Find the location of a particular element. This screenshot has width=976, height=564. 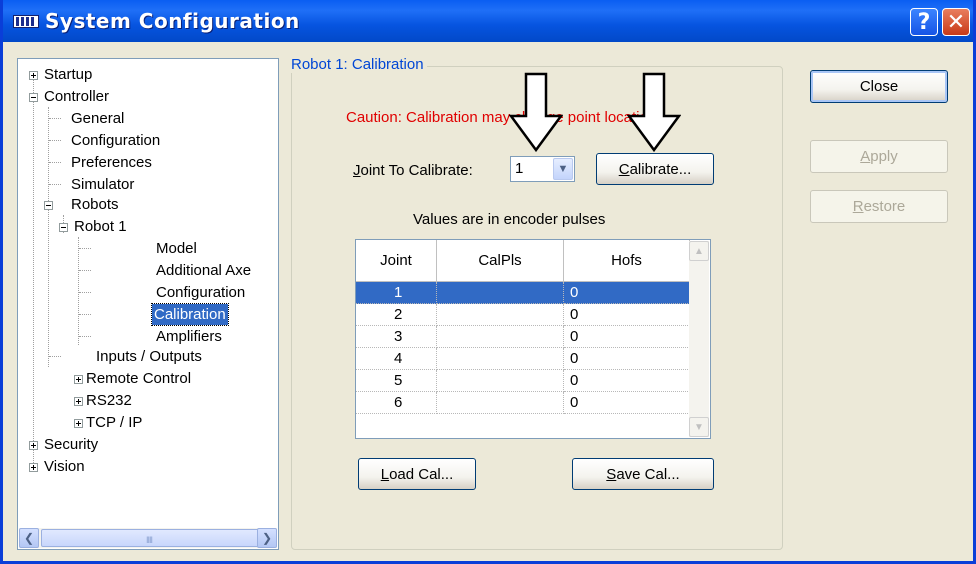

help-button: ? is located at coordinates (924, 22).